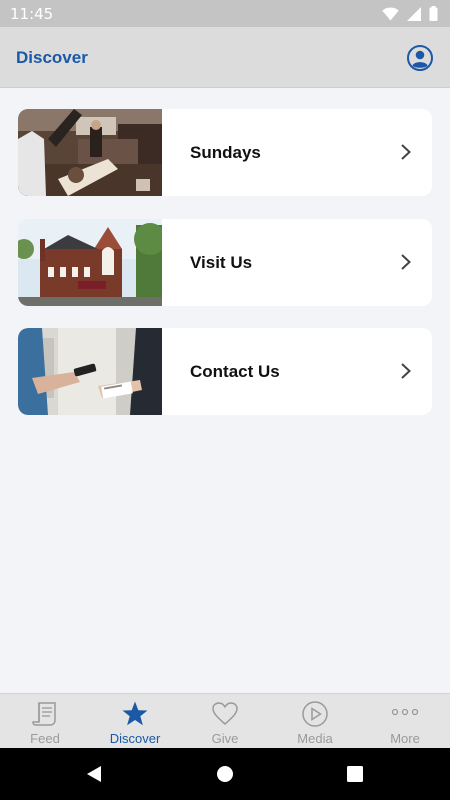 The image size is (450, 800). What do you see at coordinates (225, 738) in the screenshot?
I see `tab-label: Give` at bounding box center [225, 738].